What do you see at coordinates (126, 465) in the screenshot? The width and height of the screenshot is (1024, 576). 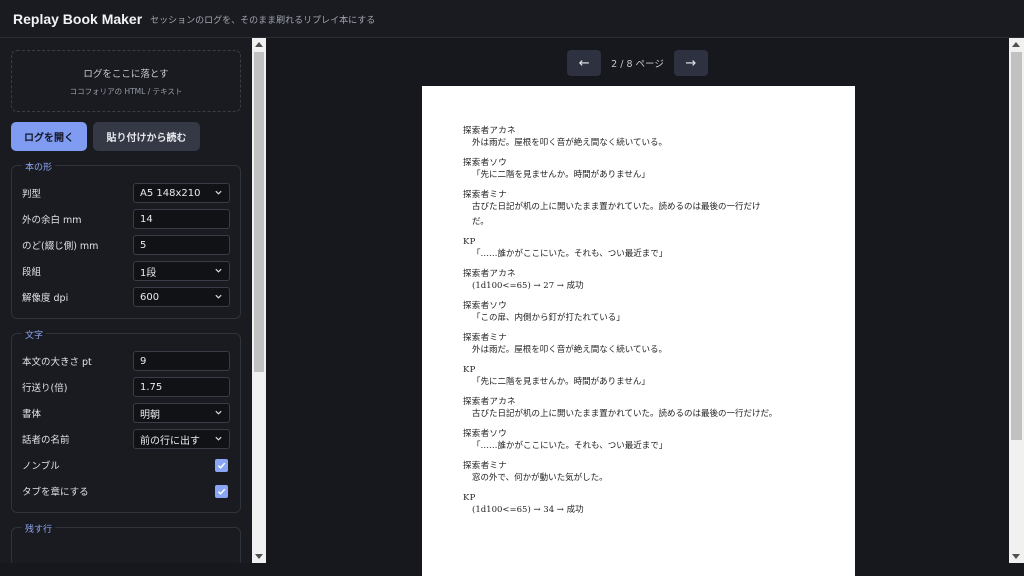 I see `nombre-row: ノンブル` at bounding box center [126, 465].